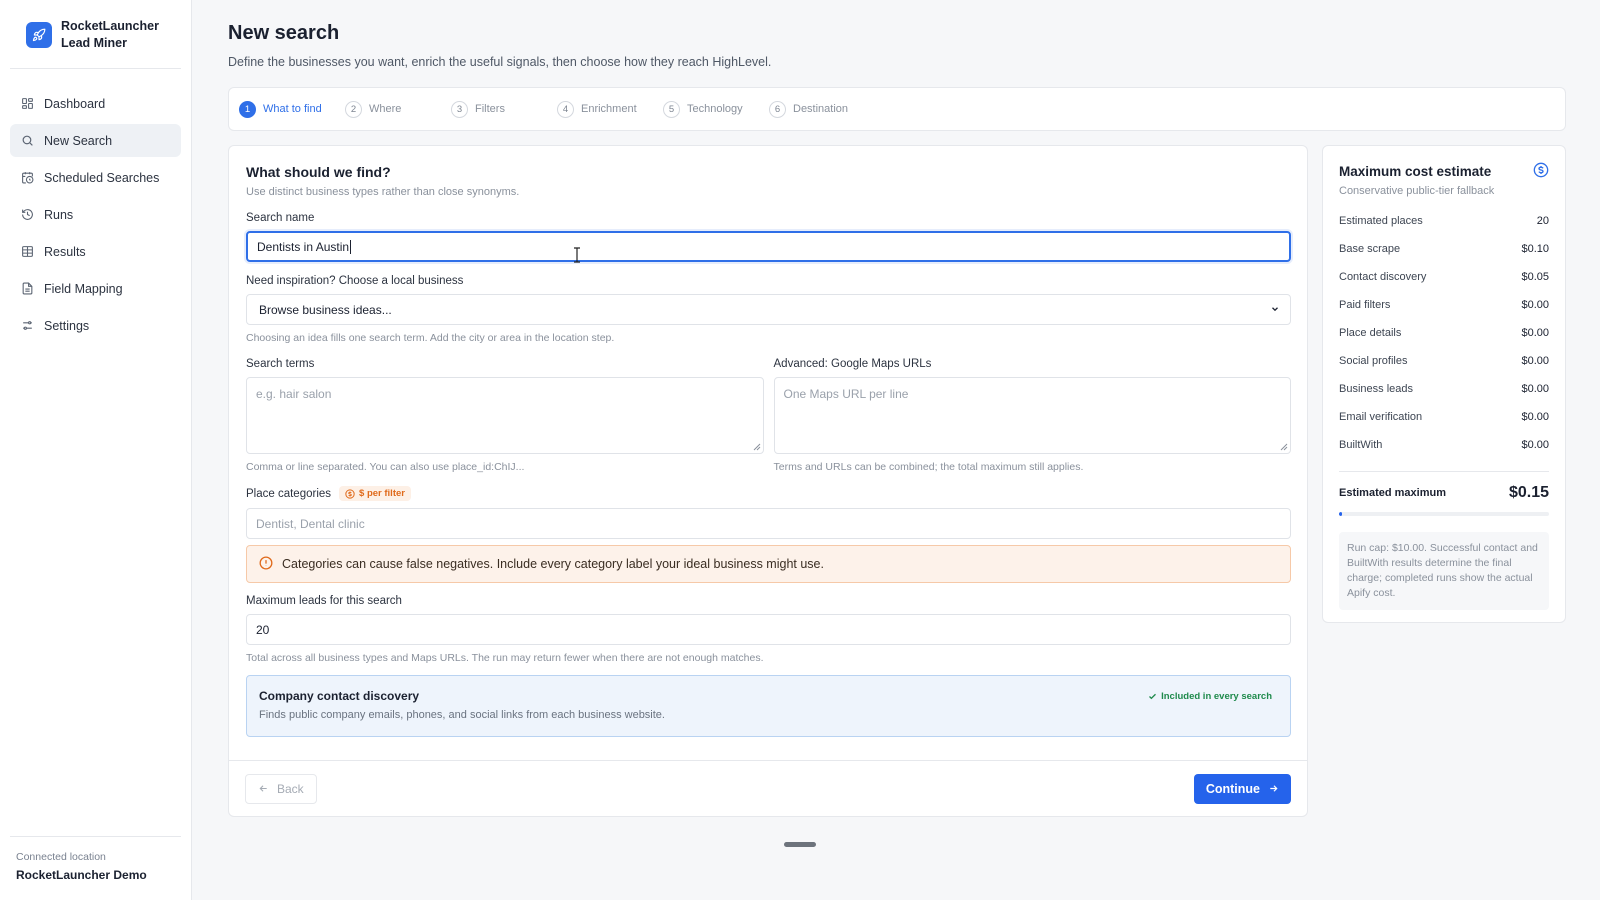  I want to click on step-number: 6, so click(777, 109).